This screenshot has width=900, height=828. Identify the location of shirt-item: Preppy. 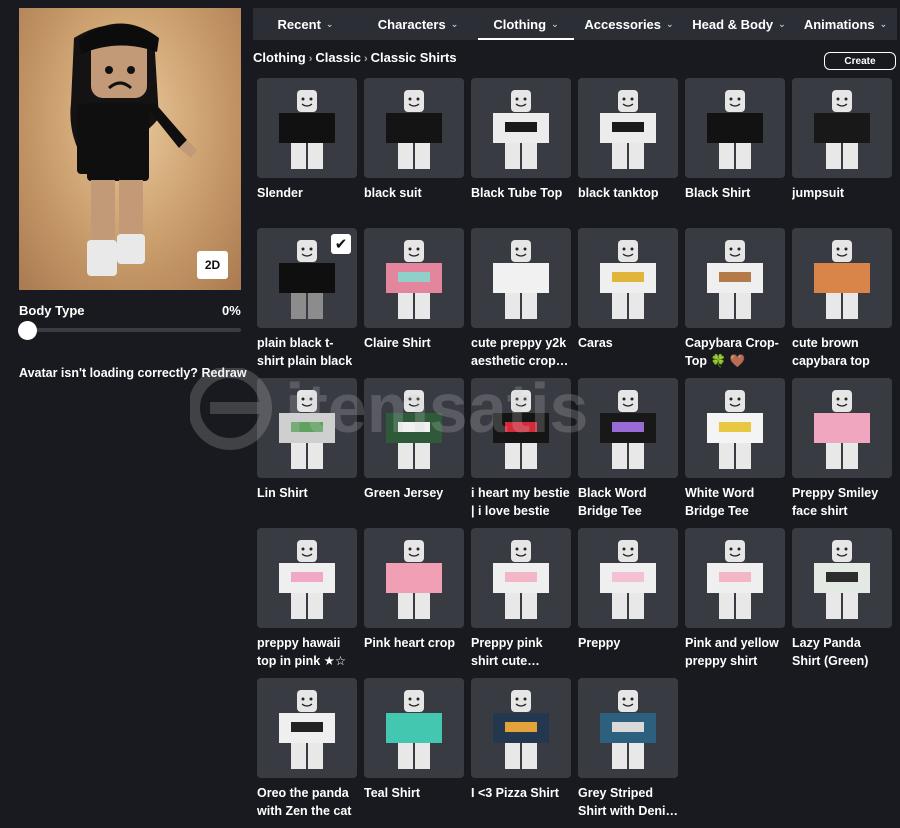
(628, 603).